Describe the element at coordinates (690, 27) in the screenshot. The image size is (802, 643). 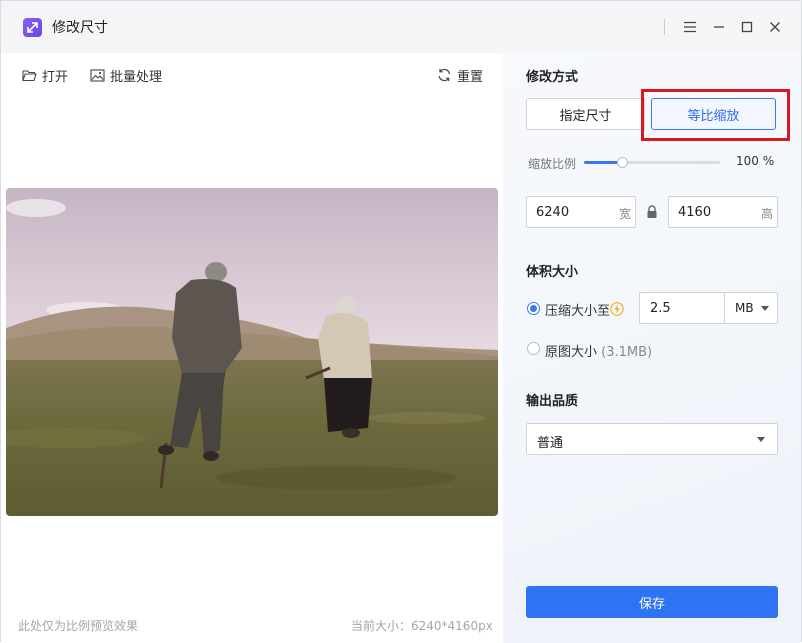
I see `menu-icon` at that location.